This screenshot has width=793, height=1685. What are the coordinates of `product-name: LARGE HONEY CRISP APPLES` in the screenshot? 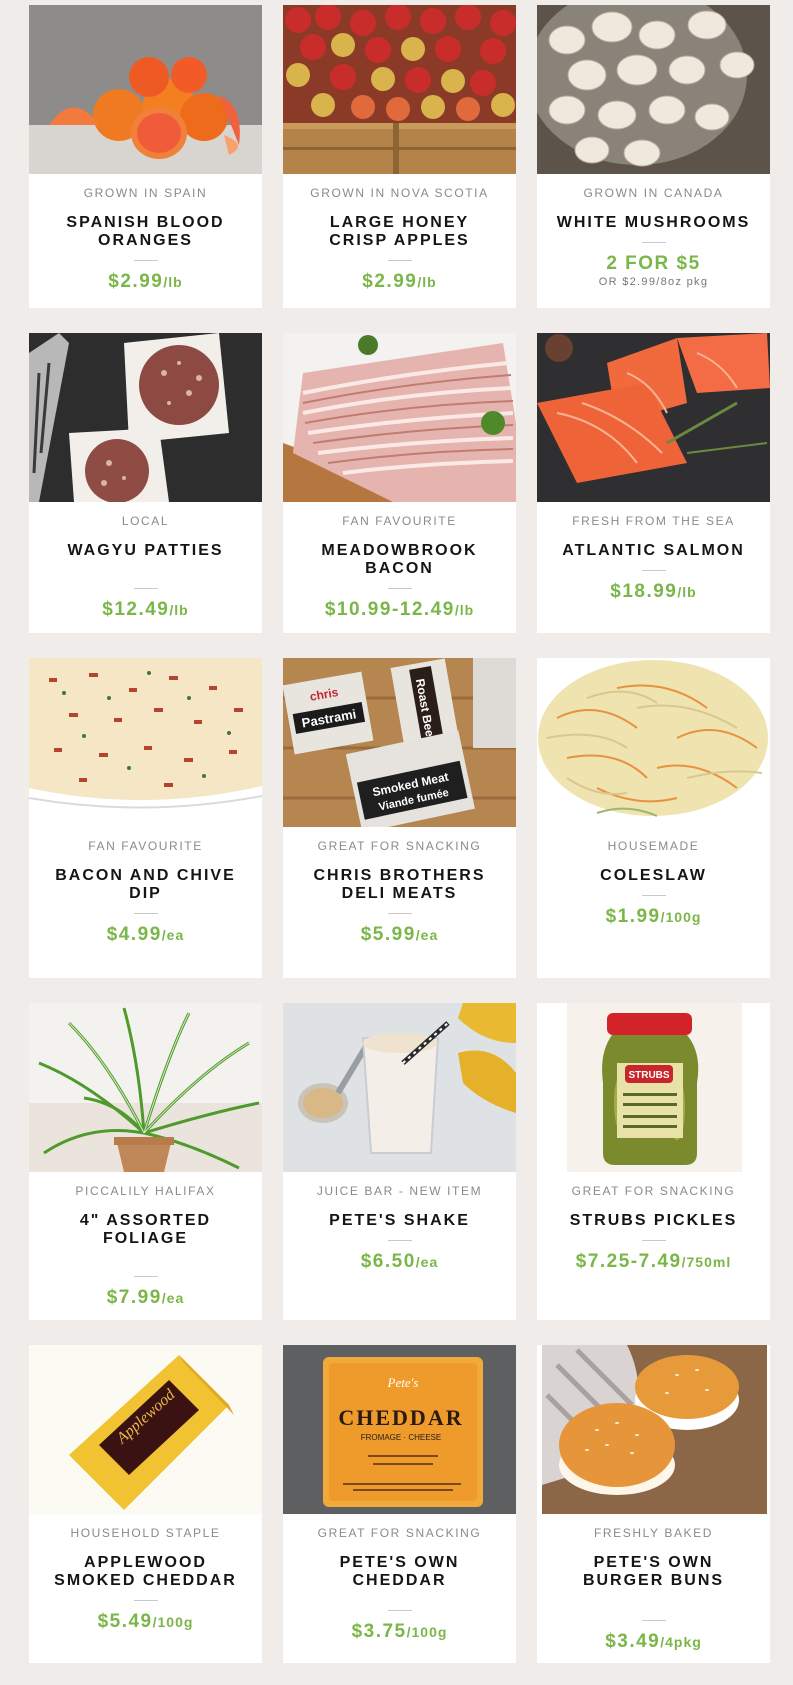 It's located at (399, 231).